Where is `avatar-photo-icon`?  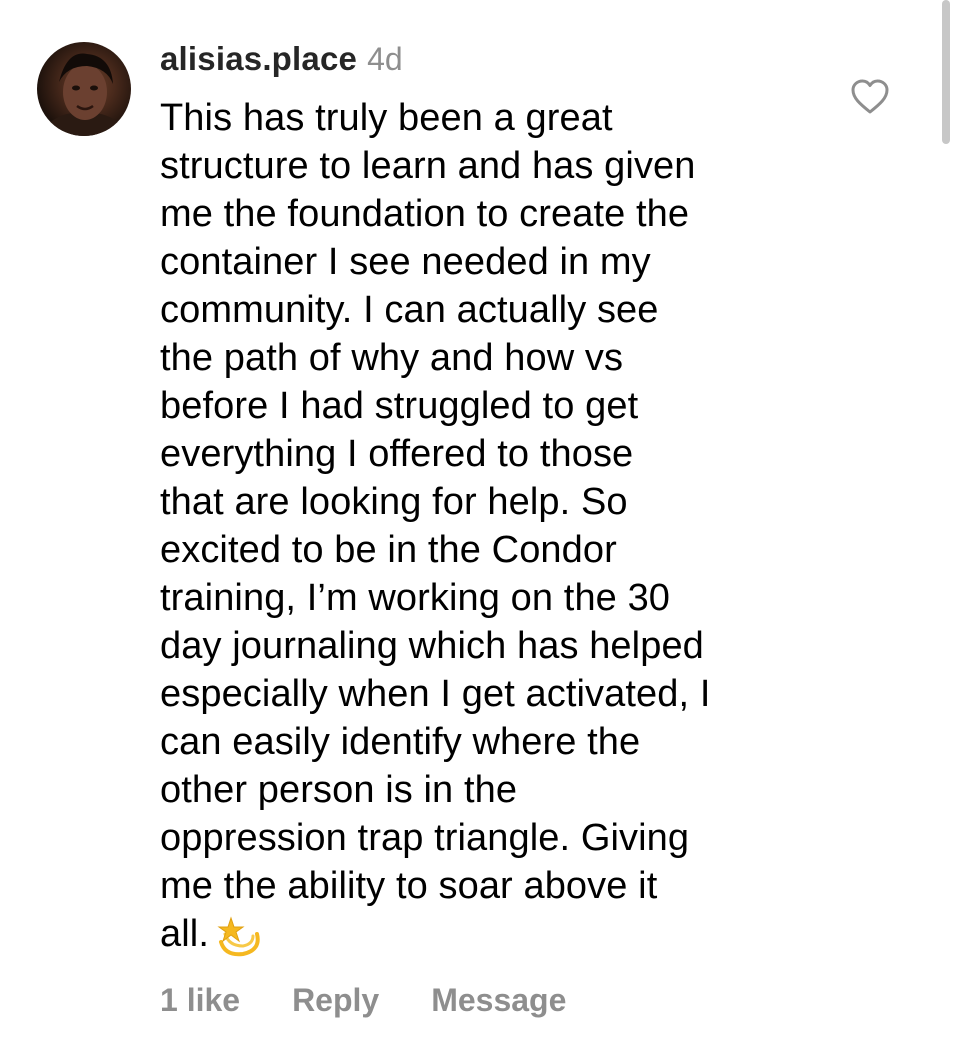
avatar-photo-icon is located at coordinates (84, 94).